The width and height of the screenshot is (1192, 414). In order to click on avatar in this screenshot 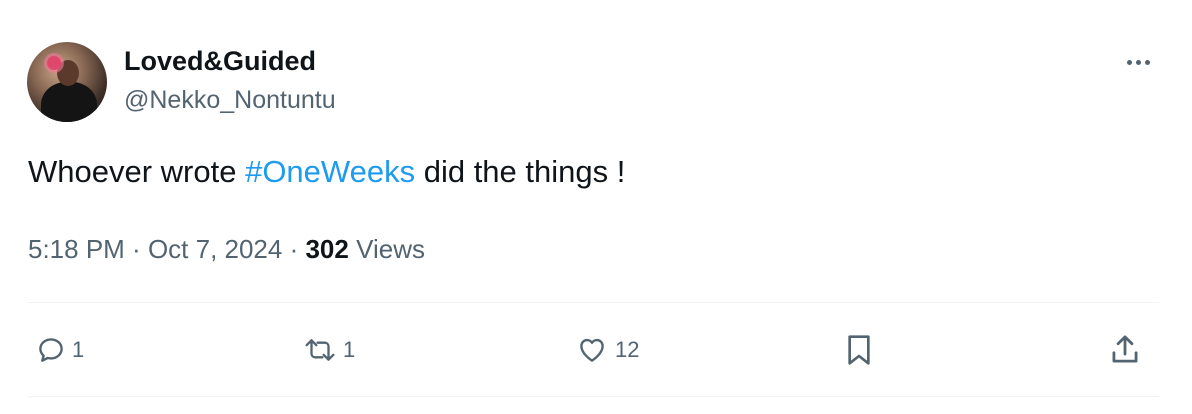, I will do `click(67, 82)`.